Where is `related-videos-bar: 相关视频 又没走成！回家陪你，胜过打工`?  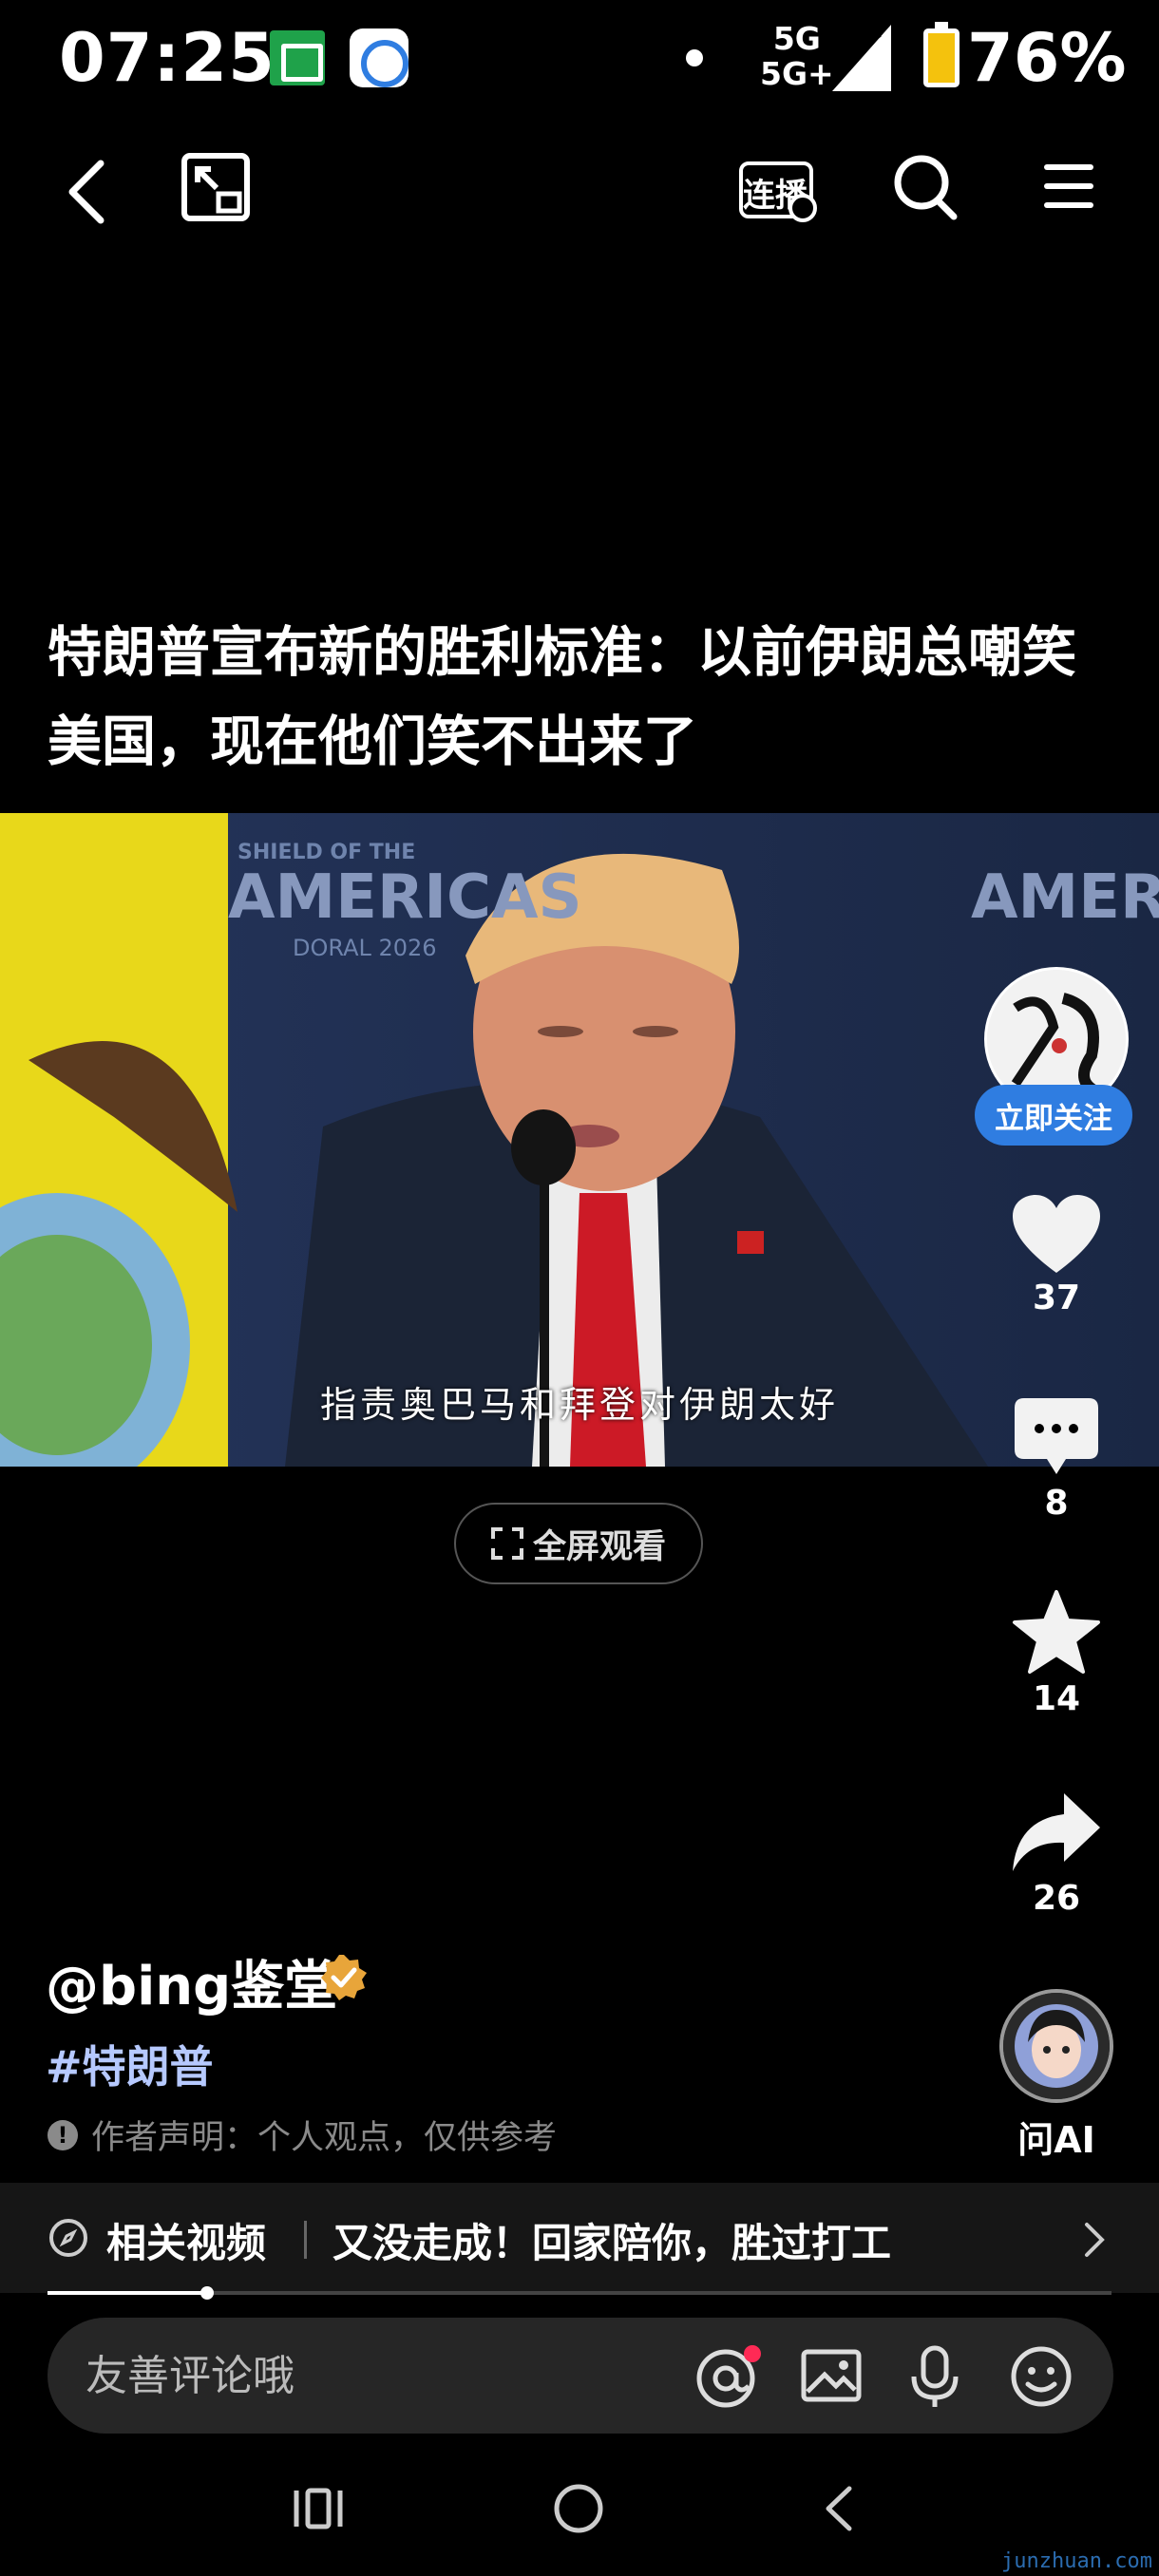 related-videos-bar: 相关视频 又没走成！回家陪你，胜过打工 is located at coordinates (579, 2238).